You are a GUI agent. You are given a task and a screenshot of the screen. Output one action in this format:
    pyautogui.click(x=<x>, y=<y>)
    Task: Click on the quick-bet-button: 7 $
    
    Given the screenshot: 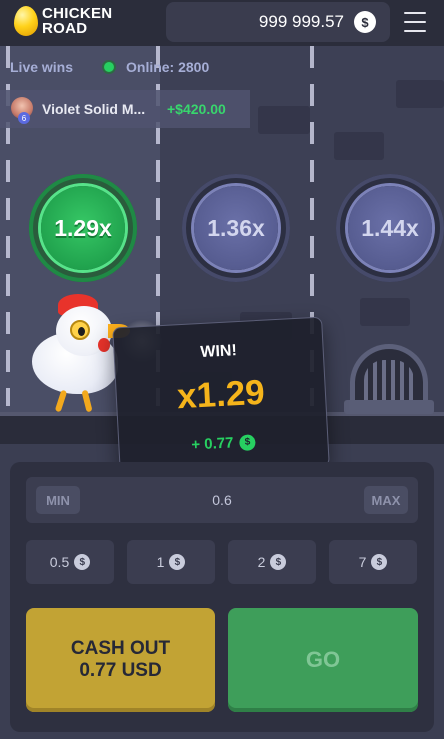 What is the action you would take?
    pyautogui.click(x=373, y=562)
    